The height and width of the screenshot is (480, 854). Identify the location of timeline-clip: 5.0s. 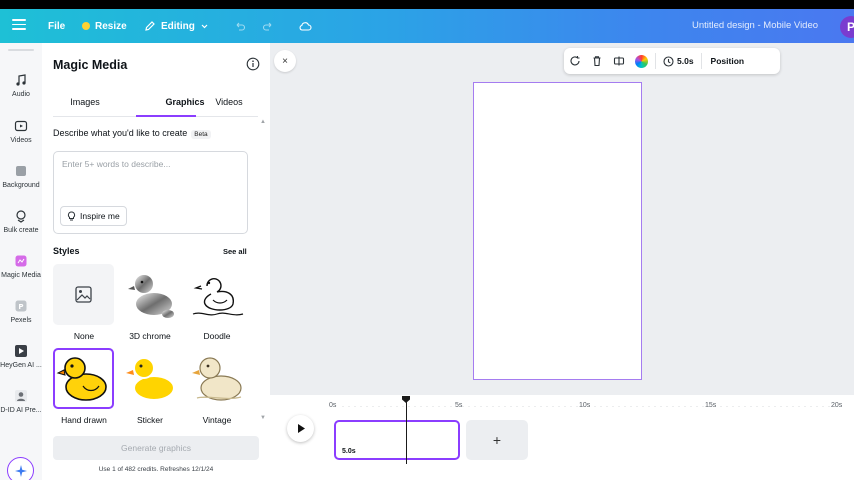
(397, 440).